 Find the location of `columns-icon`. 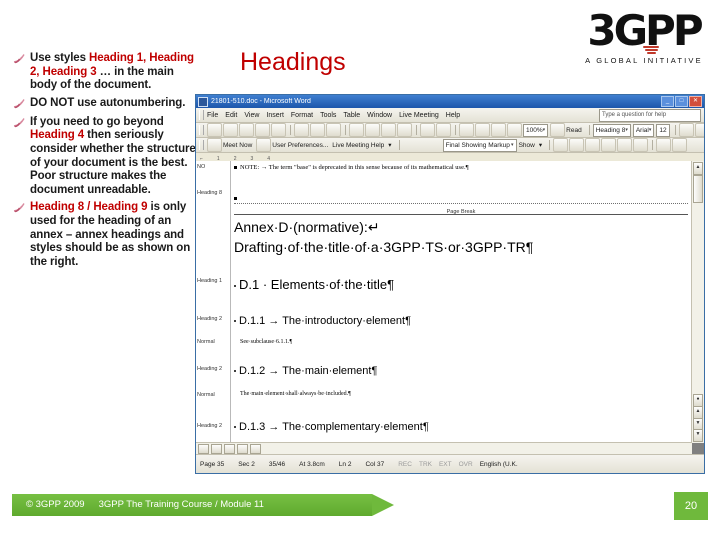

columns-icon is located at coordinates (498, 130).